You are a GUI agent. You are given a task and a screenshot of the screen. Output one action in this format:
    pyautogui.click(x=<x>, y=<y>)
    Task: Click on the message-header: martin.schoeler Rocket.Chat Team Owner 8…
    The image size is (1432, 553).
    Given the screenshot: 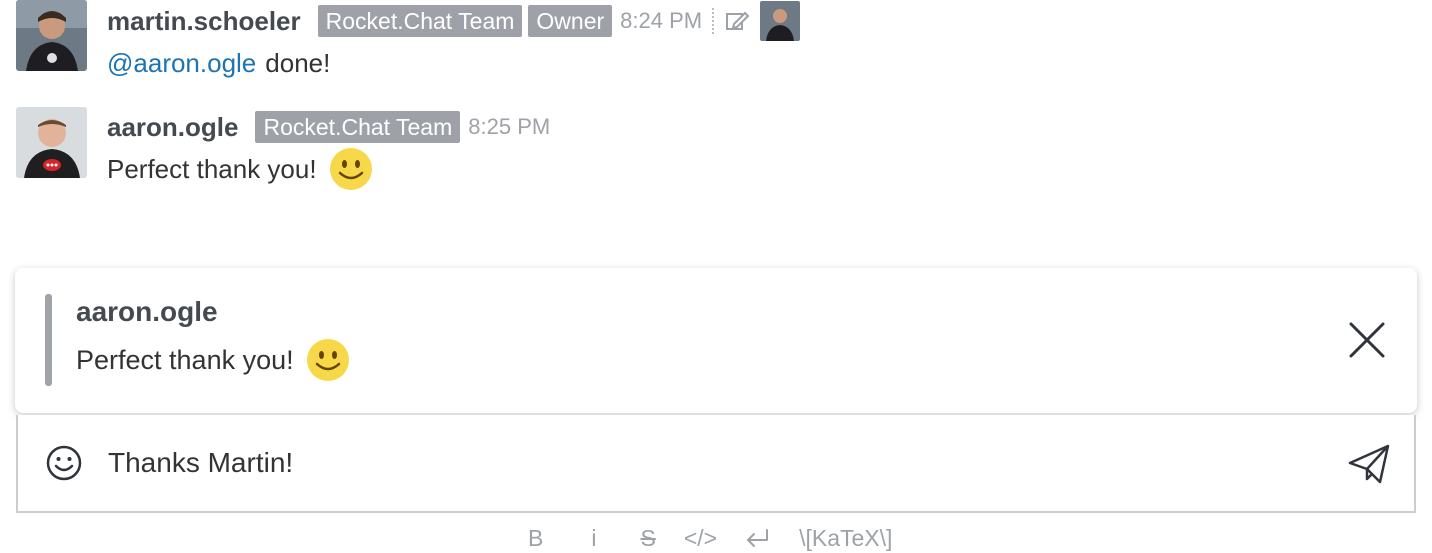 What is the action you would take?
    pyautogui.click(x=454, y=21)
    